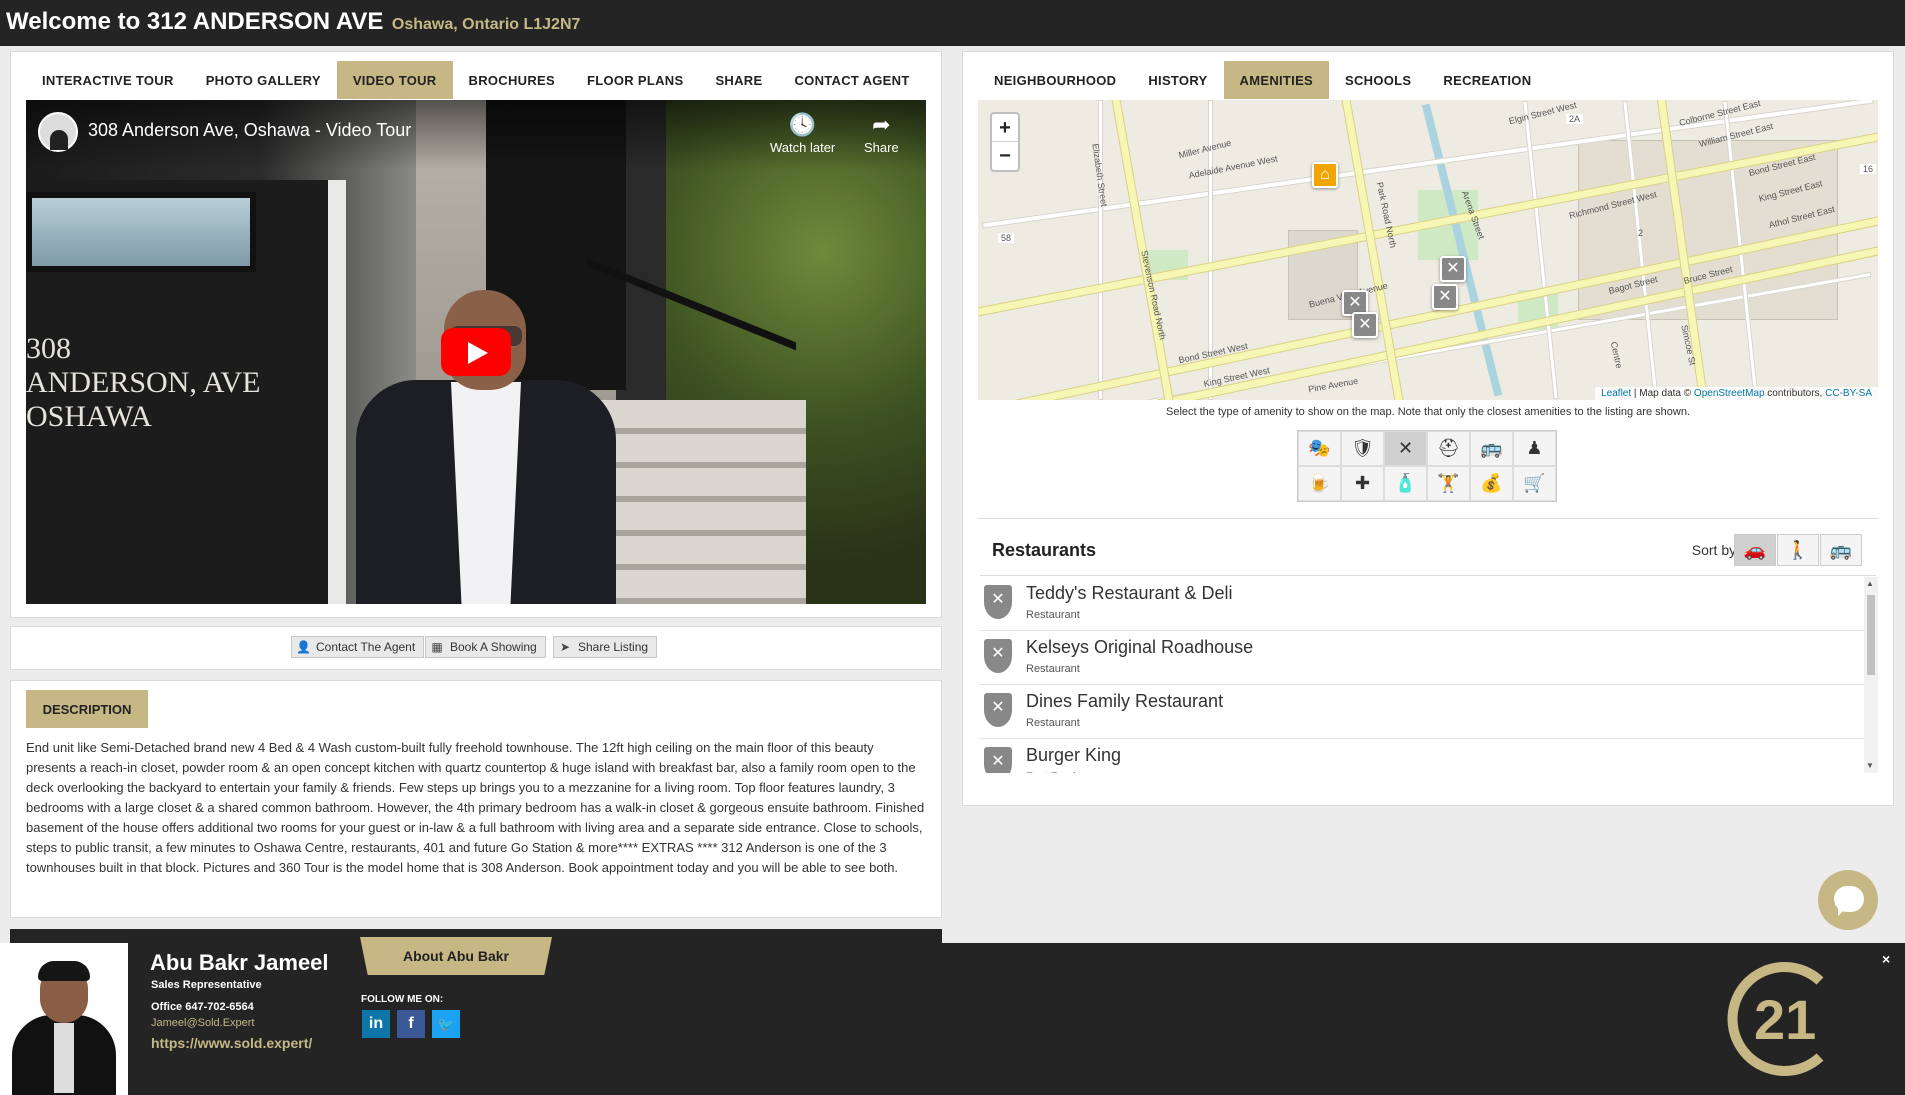 This screenshot has width=1905, height=1095. What do you see at coordinates (1870, 583) in the screenshot?
I see `scroll-up-icon: ▲` at bounding box center [1870, 583].